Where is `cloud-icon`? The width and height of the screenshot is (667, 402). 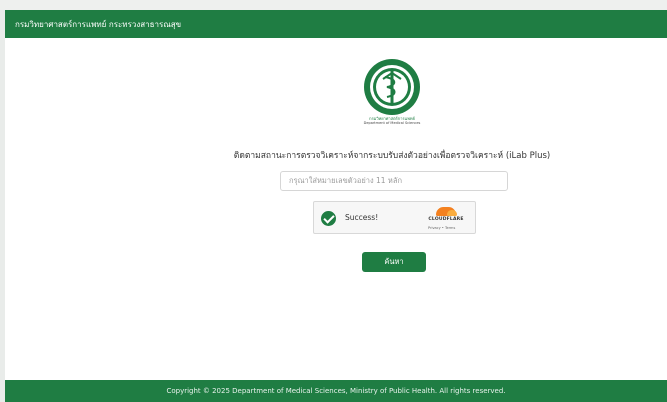 cloud-icon is located at coordinates (446, 211).